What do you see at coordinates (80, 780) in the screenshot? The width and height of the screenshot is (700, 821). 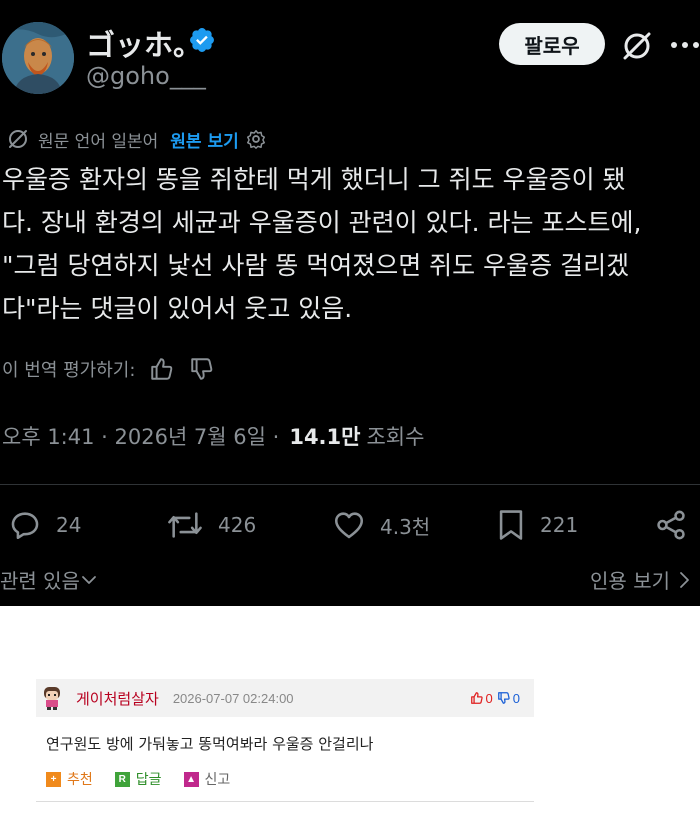 I see `recommend-label: 추천` at bounding box center [80, 780].